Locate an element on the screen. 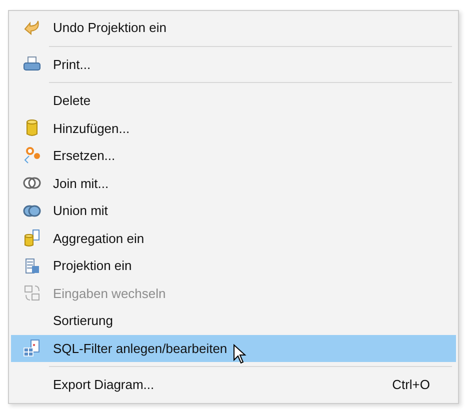  menu-item: Undo Projektion ein is located at coordinates (233, 28).